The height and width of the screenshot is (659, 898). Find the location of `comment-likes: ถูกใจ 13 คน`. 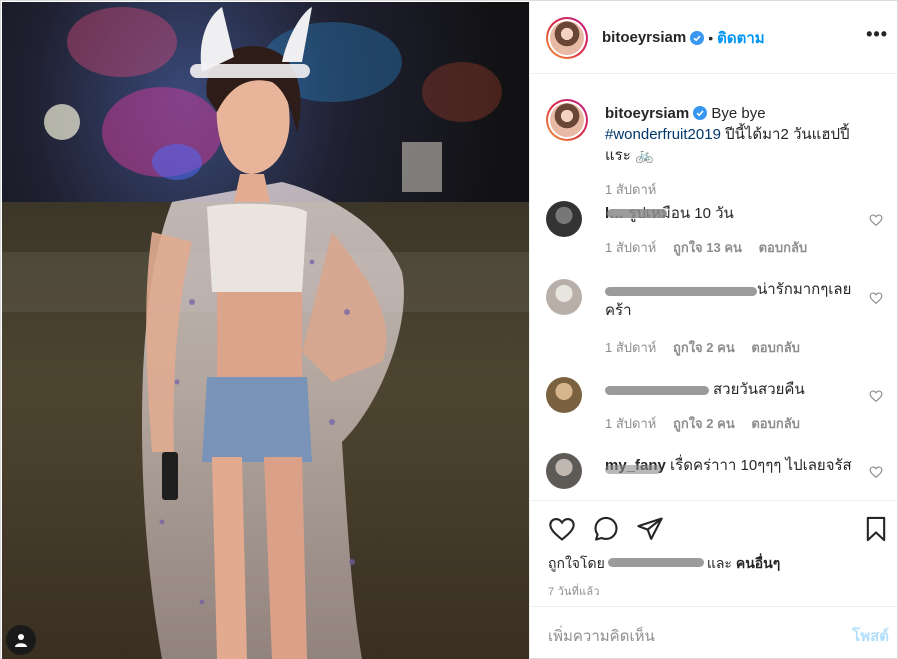

comment-likes: ถูกใจ 13 คน is located at coordinates (707, 247).